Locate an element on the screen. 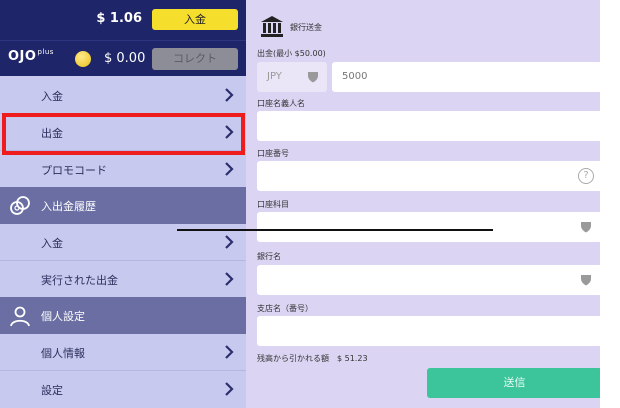  account-type-label: 口座科目 is located at coordinates (273, 204).